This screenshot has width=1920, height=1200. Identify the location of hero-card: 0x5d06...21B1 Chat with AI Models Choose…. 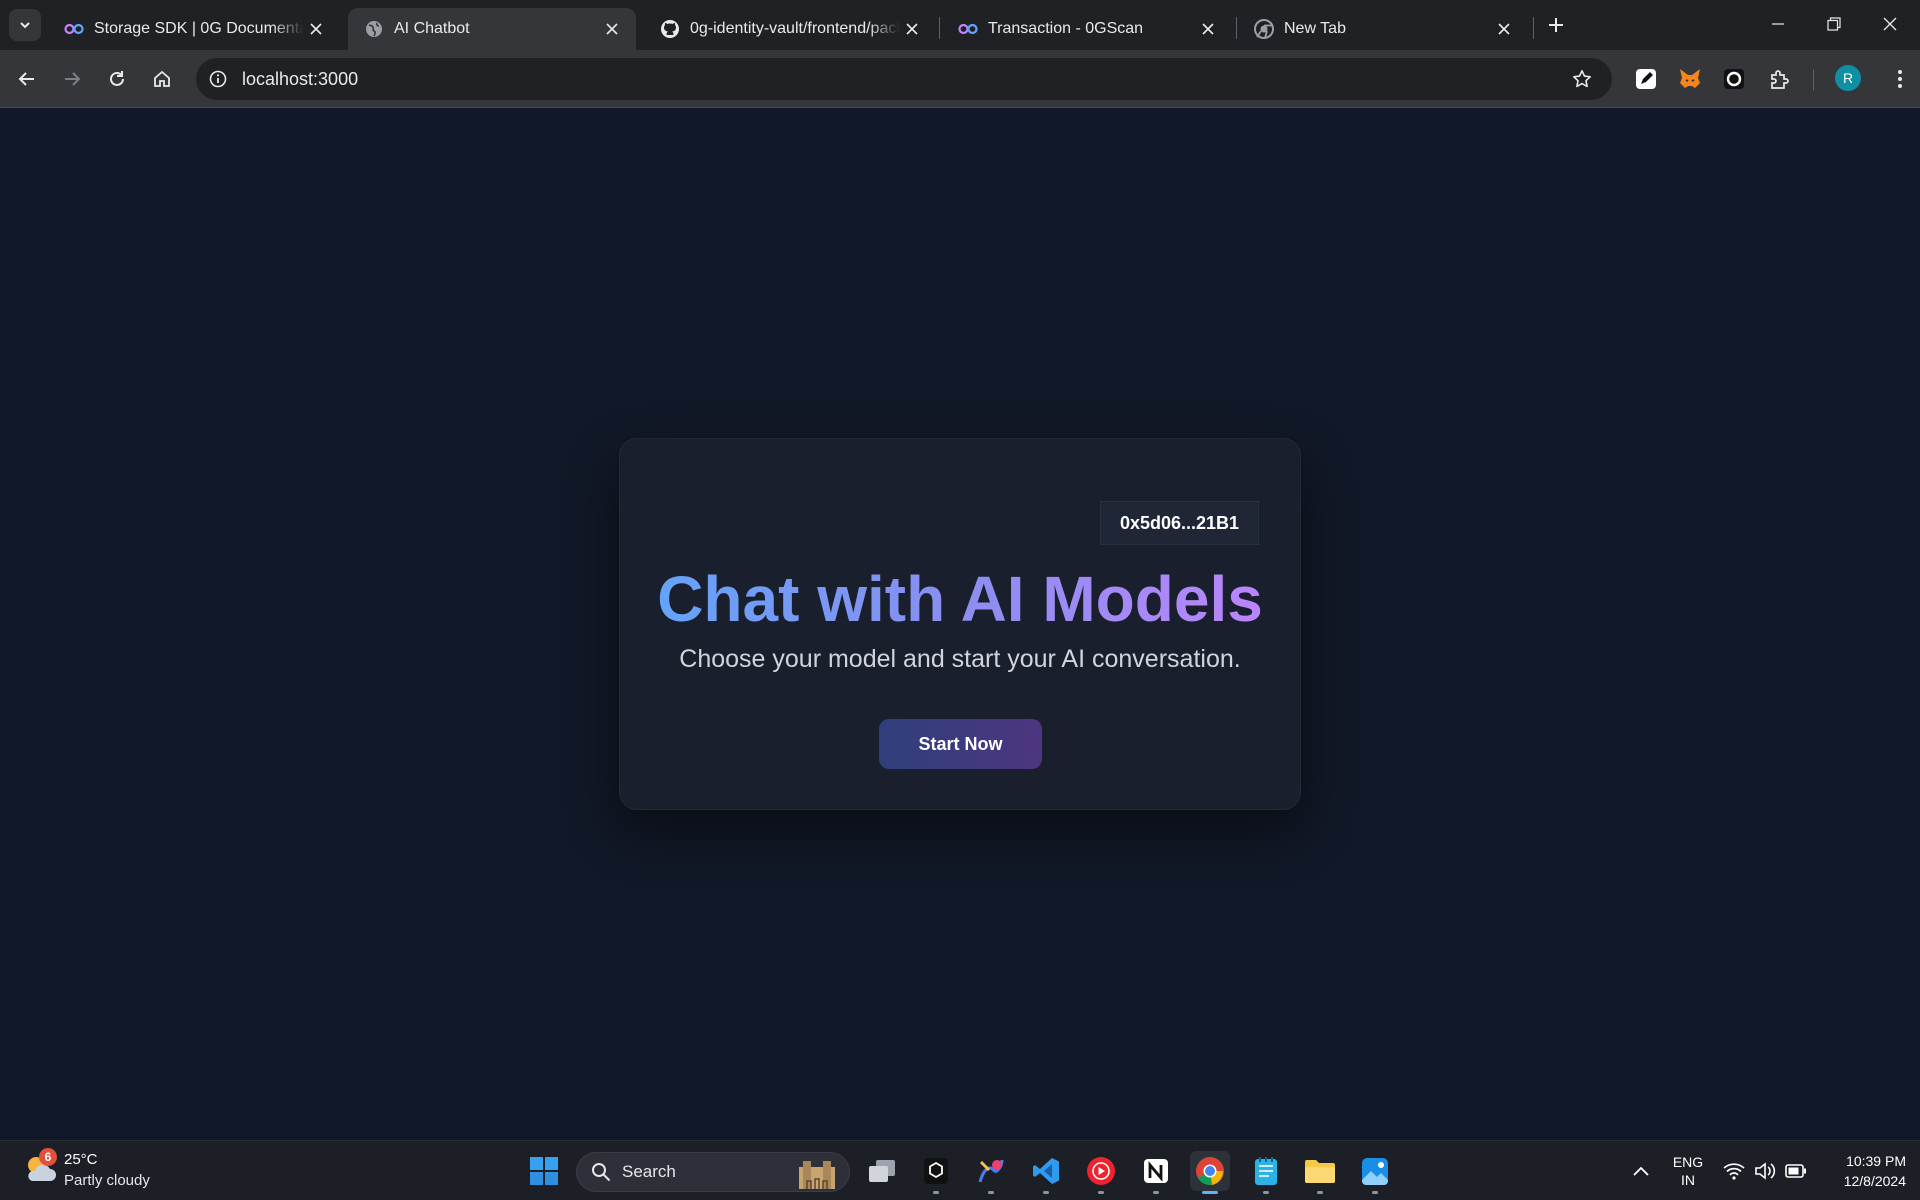
(960, 624).